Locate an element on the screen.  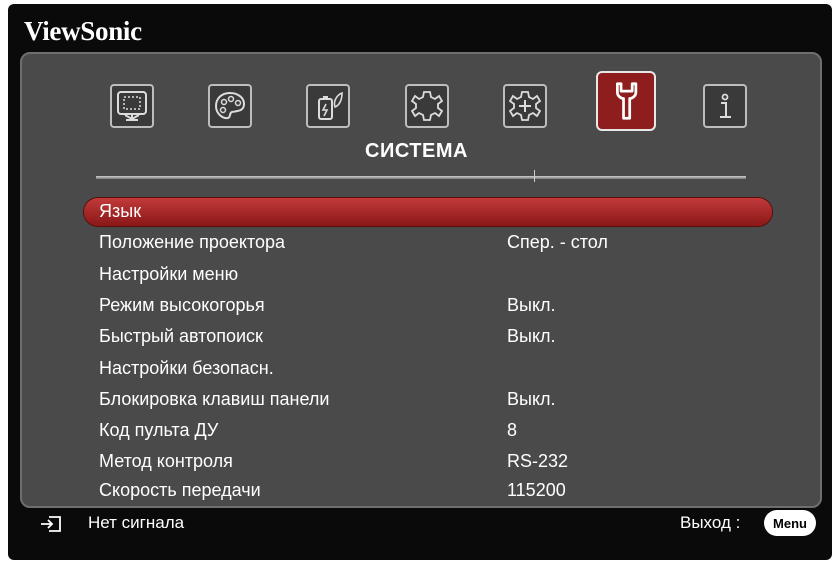
divider-notch is located at coordinates (534, 176).